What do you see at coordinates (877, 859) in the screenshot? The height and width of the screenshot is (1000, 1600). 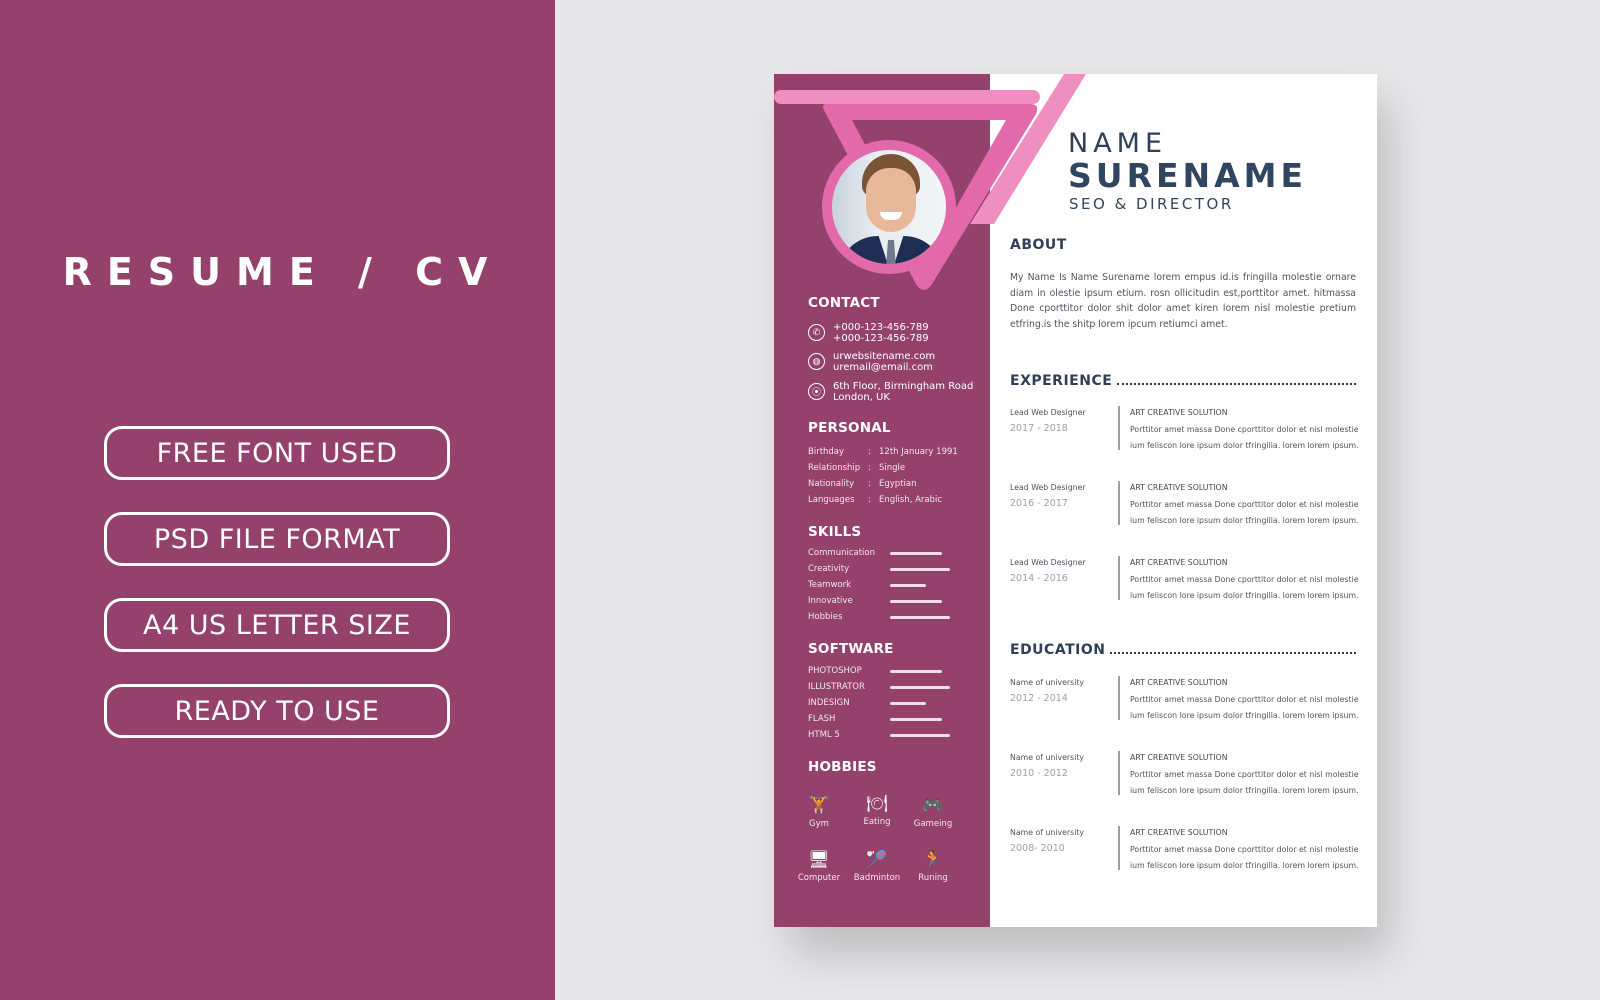 I see `badminton-icon: 🏸` at bounding box center [877, 859].